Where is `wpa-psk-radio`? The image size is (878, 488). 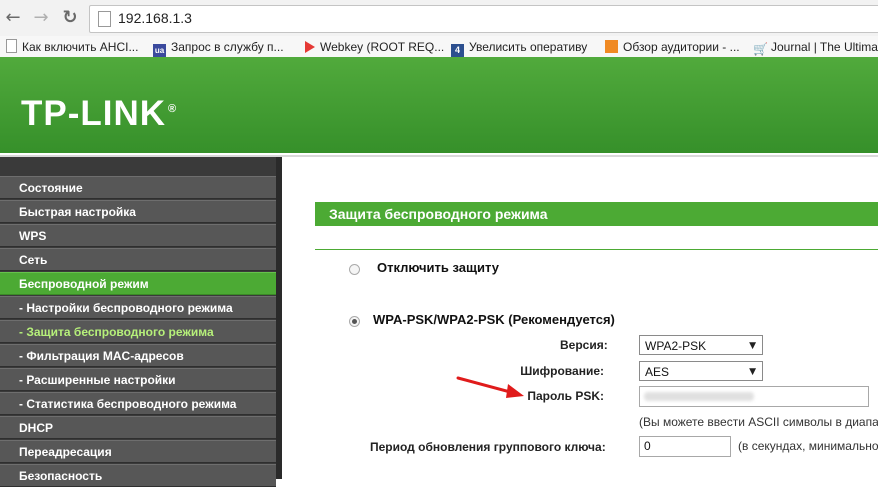
wpa-psk-radio is located at coordinates (354, 321).